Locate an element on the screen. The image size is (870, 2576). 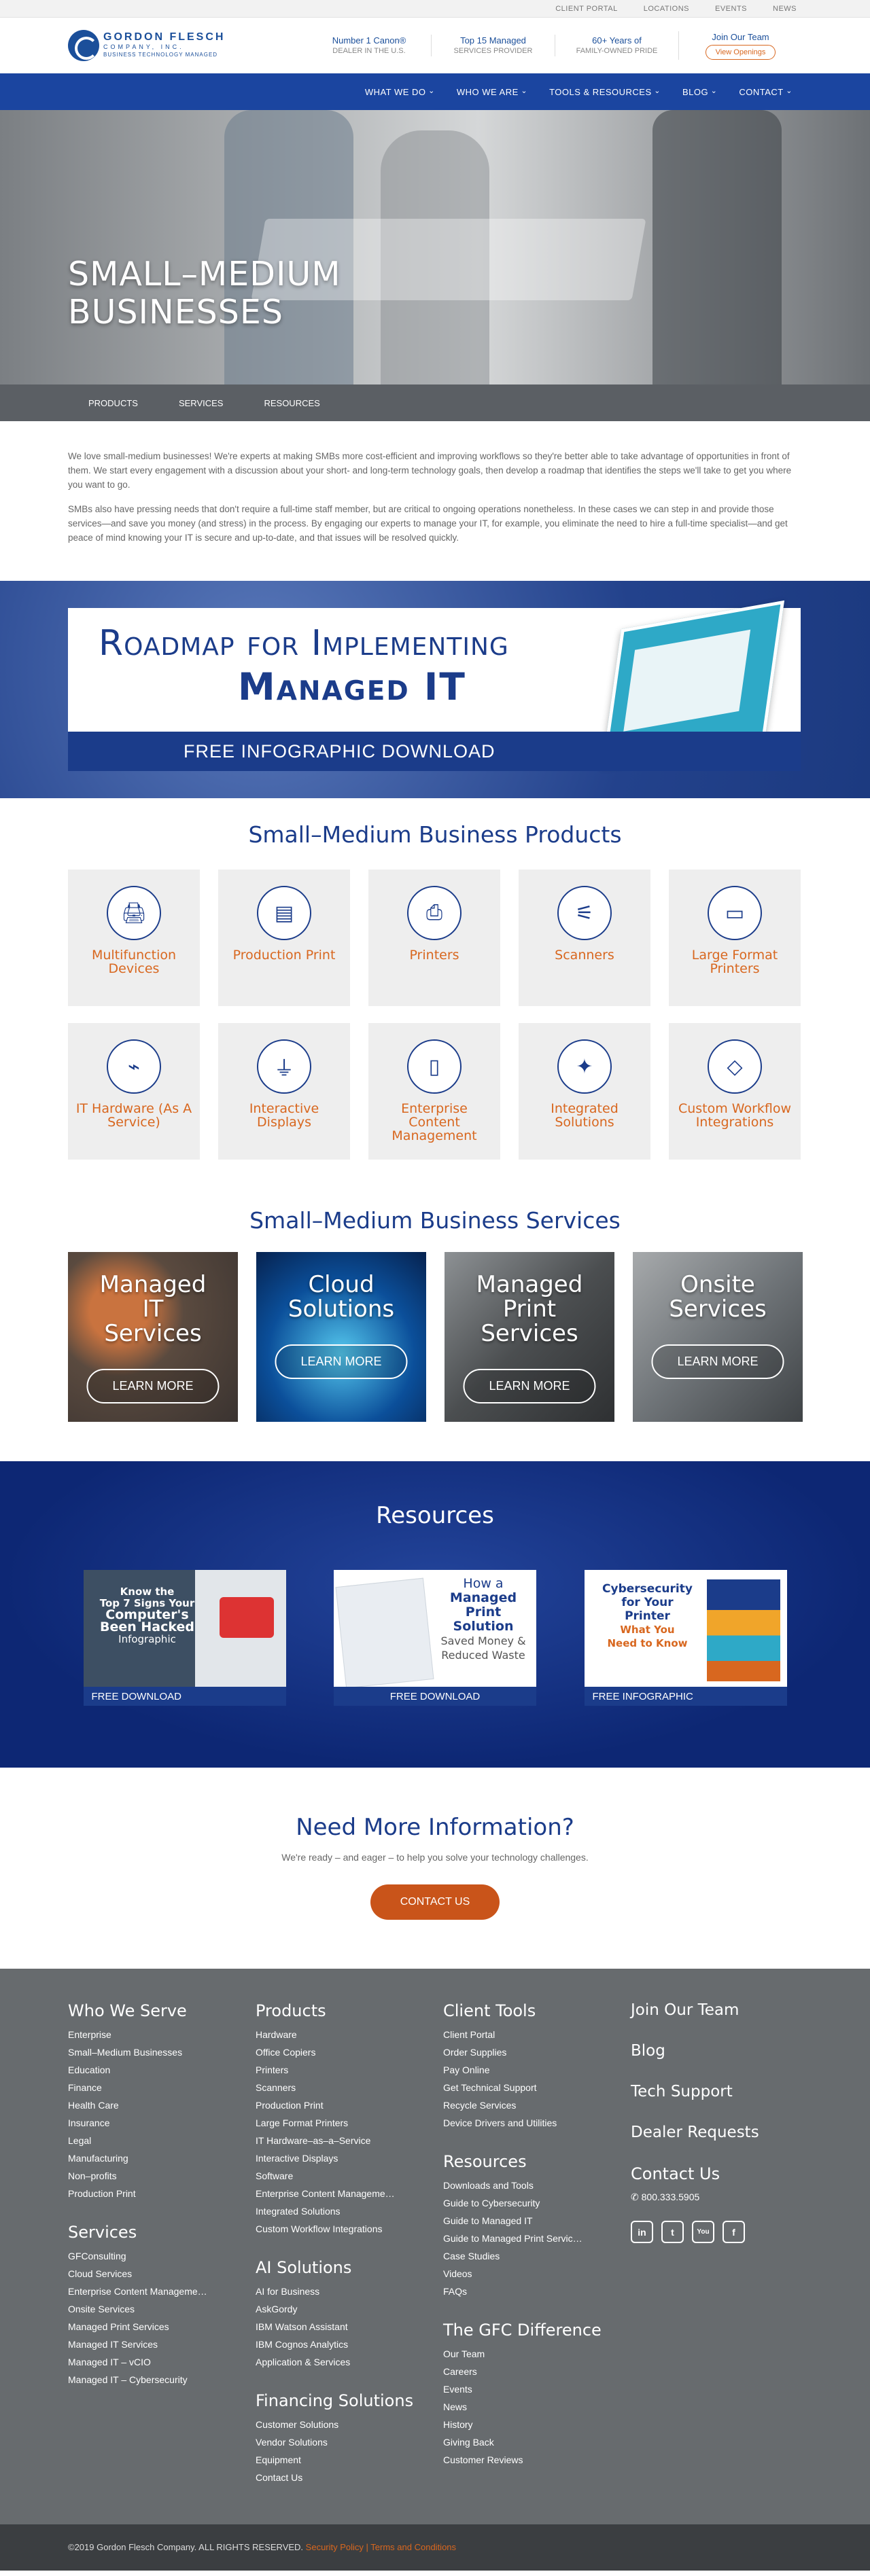
footer-link: Client Portal is located at coordinates (537, 2035).